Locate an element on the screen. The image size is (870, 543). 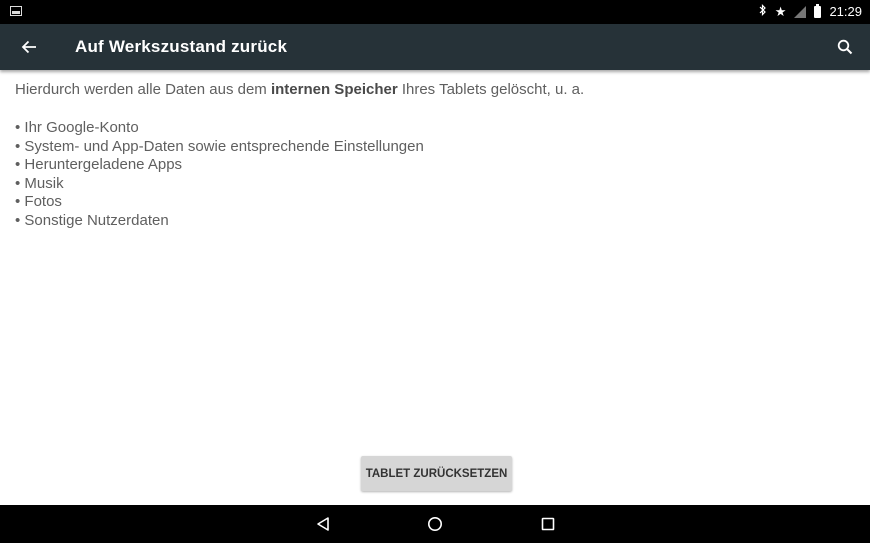
nav-home-button is located at coordinates (435, 524).